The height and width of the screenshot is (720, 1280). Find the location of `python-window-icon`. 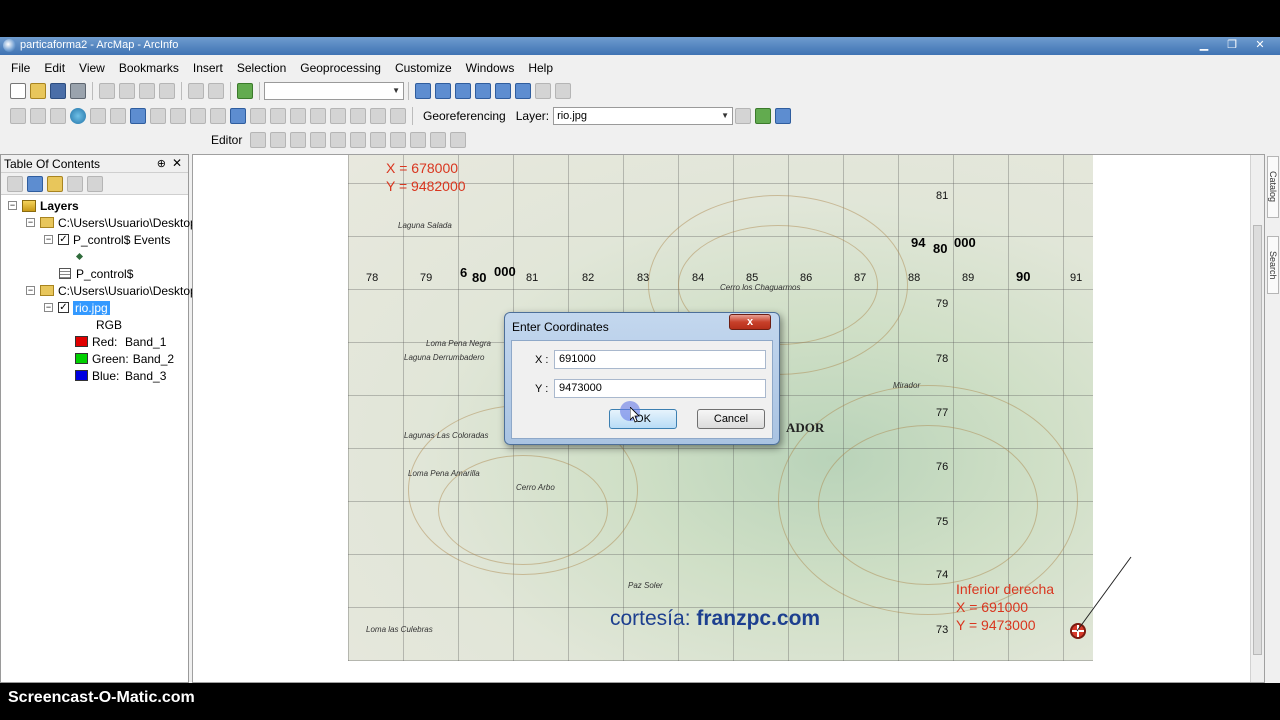

python-window-icon is located at coordinates (523, 91).